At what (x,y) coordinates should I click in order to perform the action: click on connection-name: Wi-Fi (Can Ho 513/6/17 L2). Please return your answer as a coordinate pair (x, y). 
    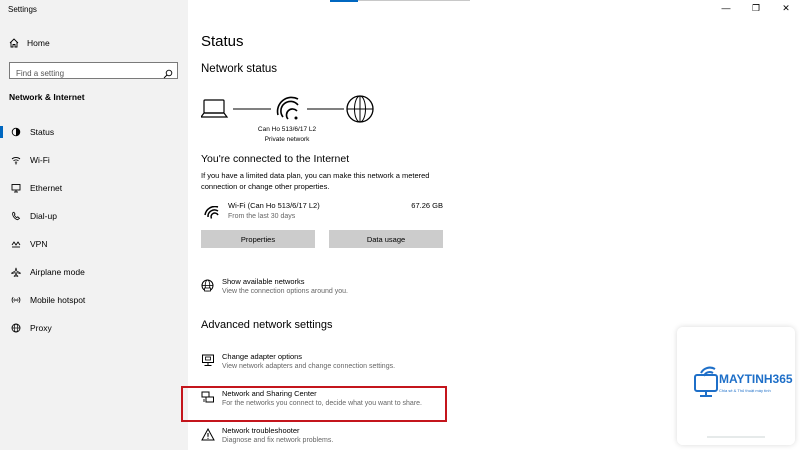
    Looking at the image, I should click on (274, 205).